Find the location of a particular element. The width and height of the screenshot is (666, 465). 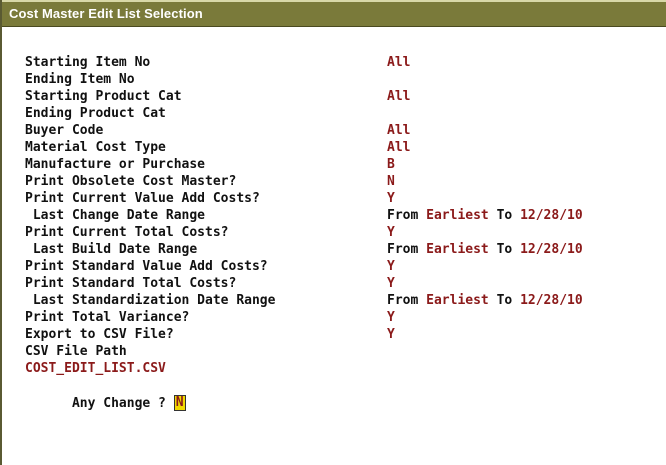

prompt-input-cursor: N is located at coordinates (179, 403).